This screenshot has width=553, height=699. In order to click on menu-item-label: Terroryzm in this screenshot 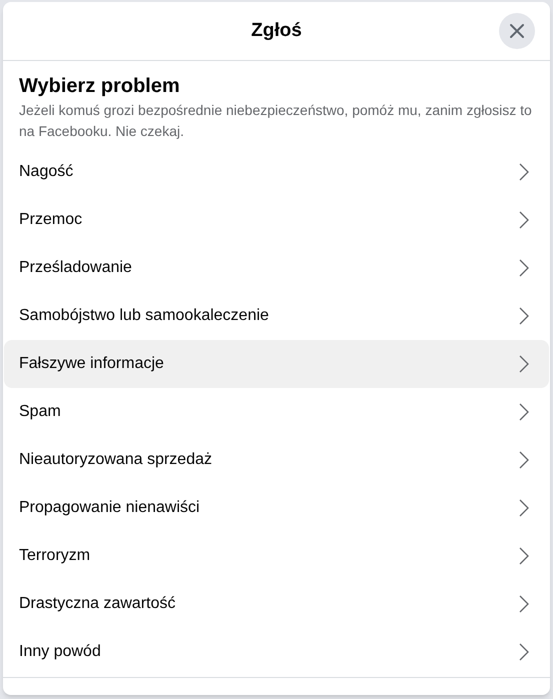, I will do `click(54, 556)`.